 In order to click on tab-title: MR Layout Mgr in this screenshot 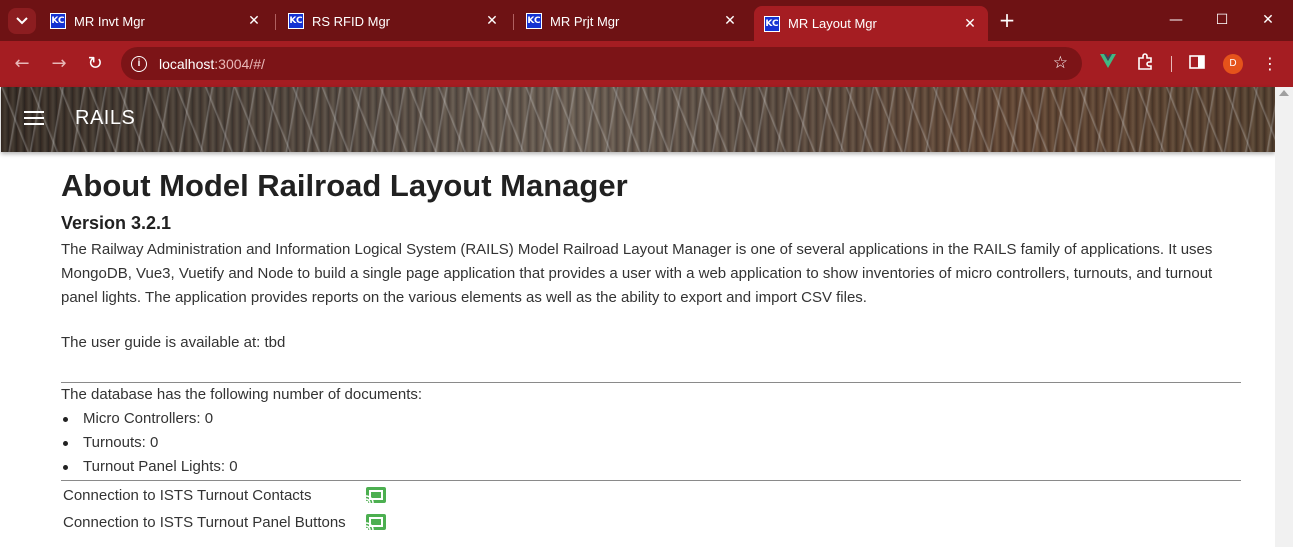, I will do `click(832, 23)`.